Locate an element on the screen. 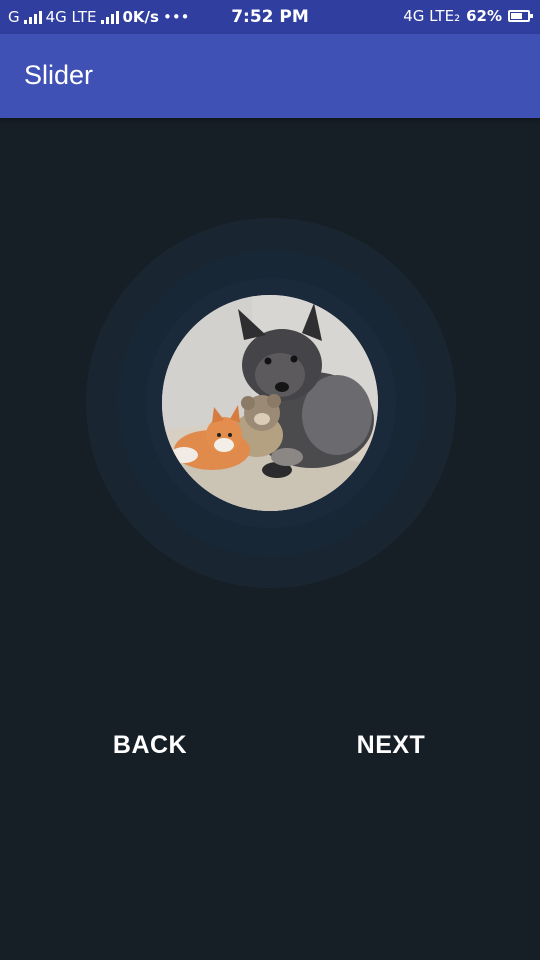 The width and height of the screenshot is (540, 960). battery-icon is located at coordinates (520, 16).